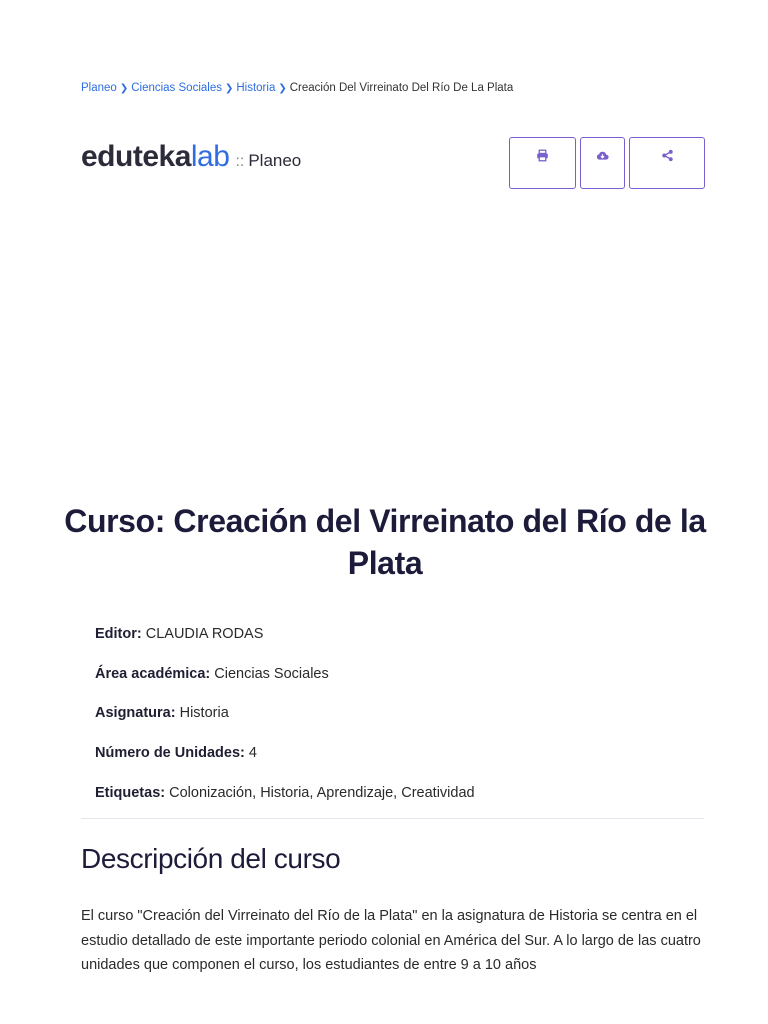 The width and height of the screenshot is (768, 1024). What do you see at coordinates (202, 634) in the screenshot?
I see `meta-editor-value: CLAUDIA RODAS` at bounding box center [202, 634].